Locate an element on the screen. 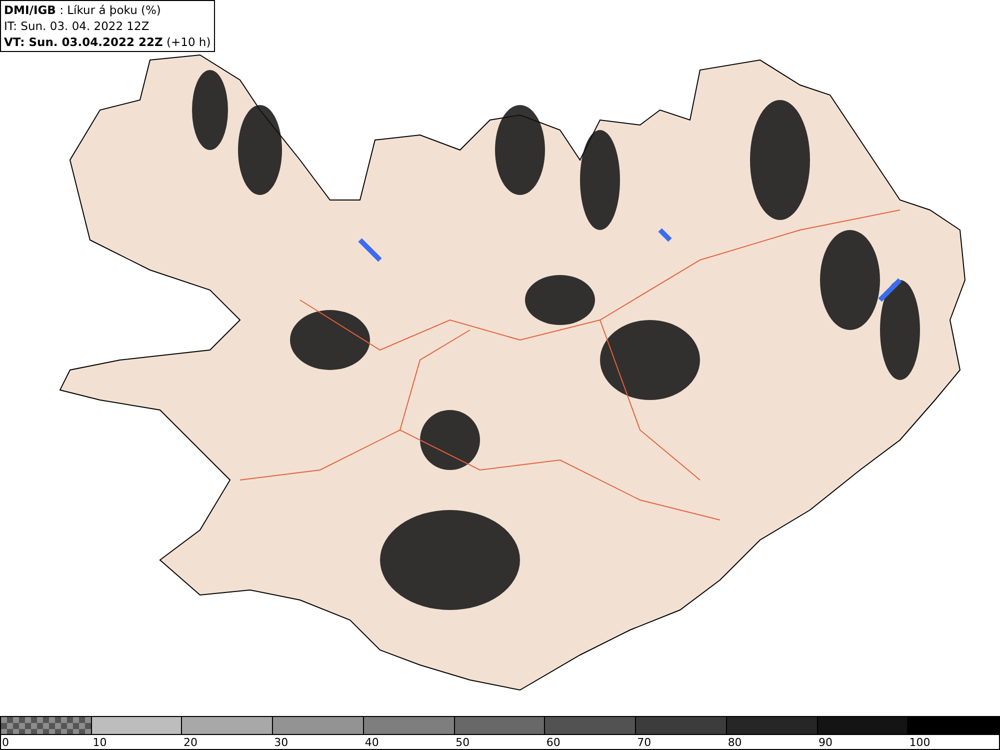 This screenshot has width=1000, height=750. scale-label: 90 is located at coordinates (825, 742).